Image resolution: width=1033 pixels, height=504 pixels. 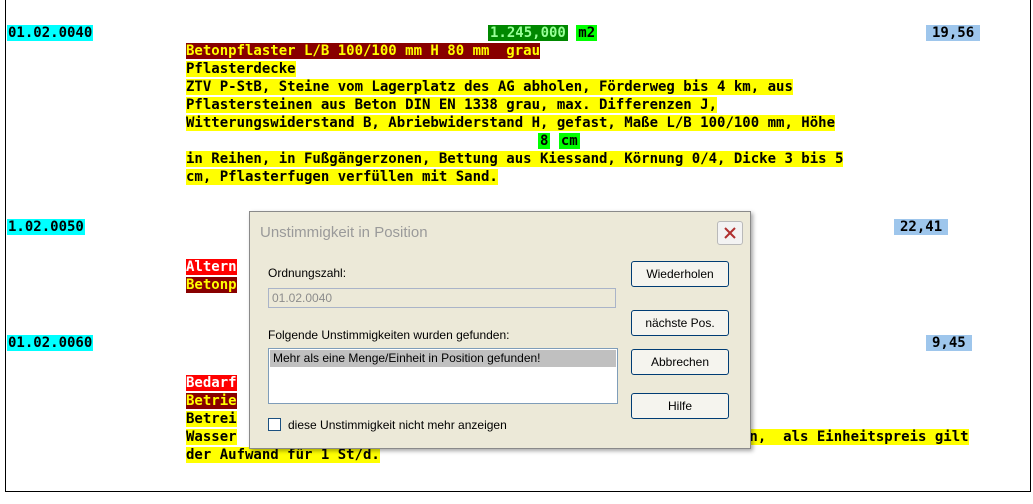 I want to click on position-oz-text: 01.02.0040, so click(x=50, y=33).